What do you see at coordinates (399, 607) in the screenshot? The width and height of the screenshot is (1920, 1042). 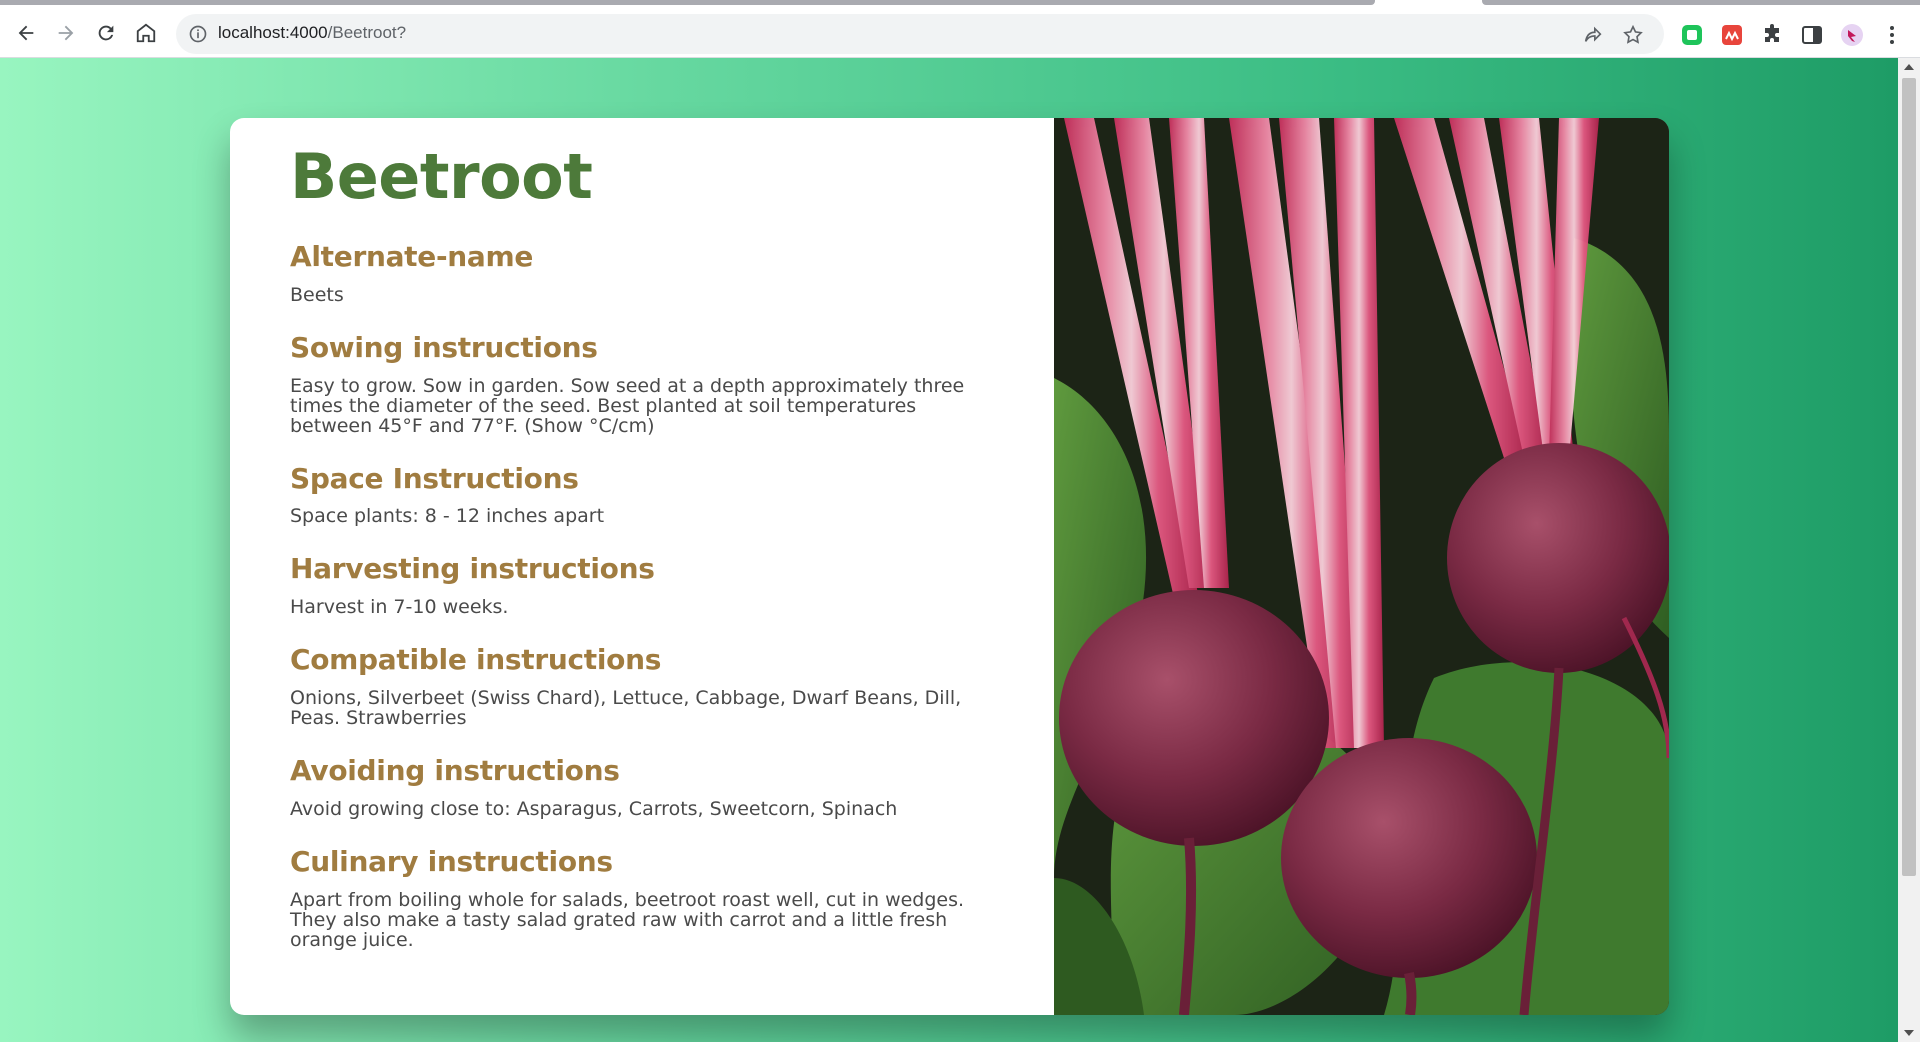 I see `section-text: Harvest in 7-10 weeks.` at bounding box center [399, 607].